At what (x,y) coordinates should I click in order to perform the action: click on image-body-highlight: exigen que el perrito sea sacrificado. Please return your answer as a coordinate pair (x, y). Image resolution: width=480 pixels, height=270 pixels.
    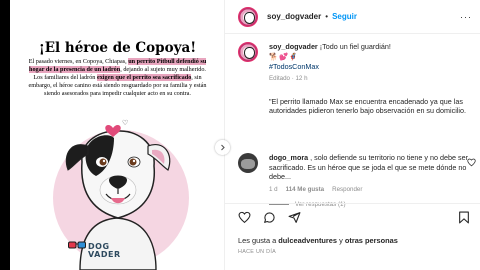
    Looking at the image, I should click on (144, 78).